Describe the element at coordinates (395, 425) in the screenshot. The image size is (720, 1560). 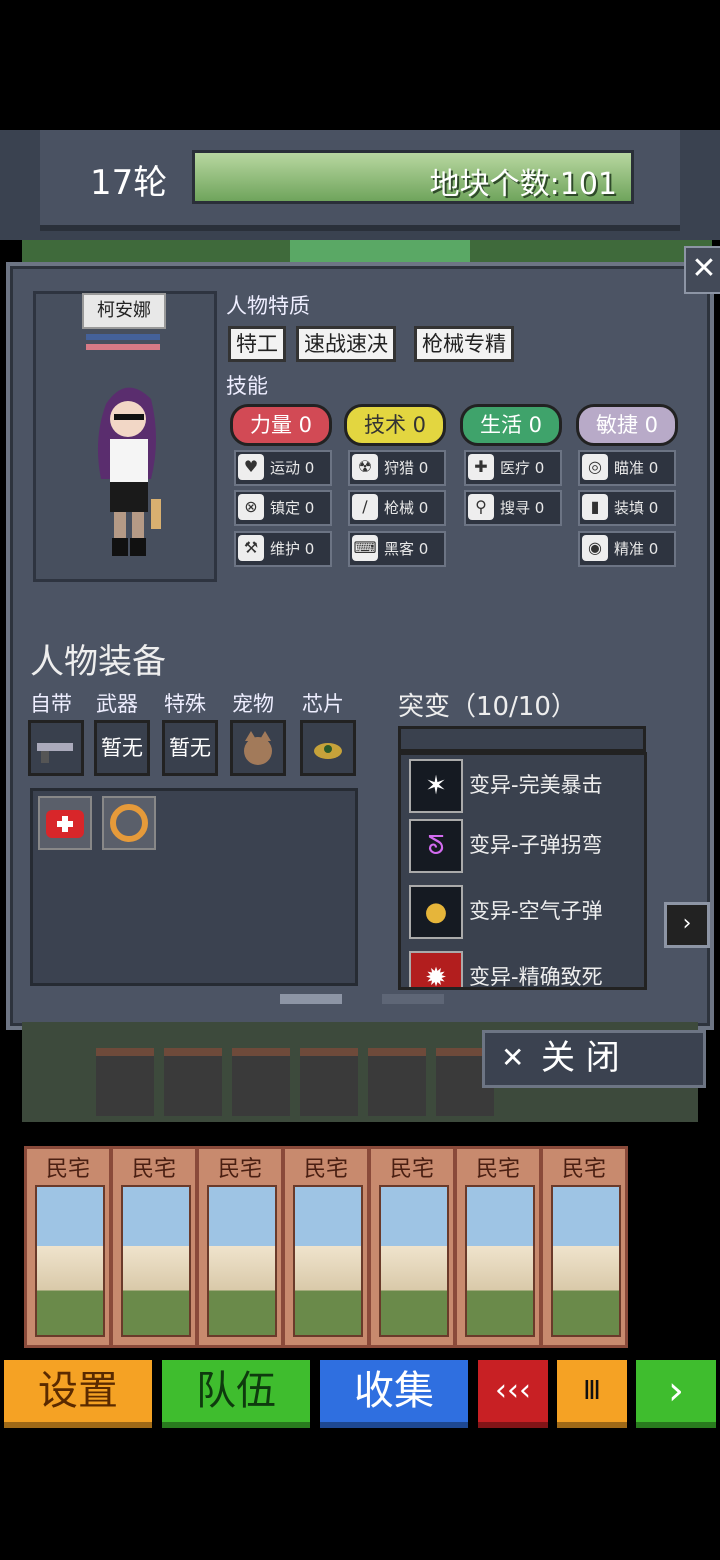
I see `attribute-pill: 技术 0` at that location.